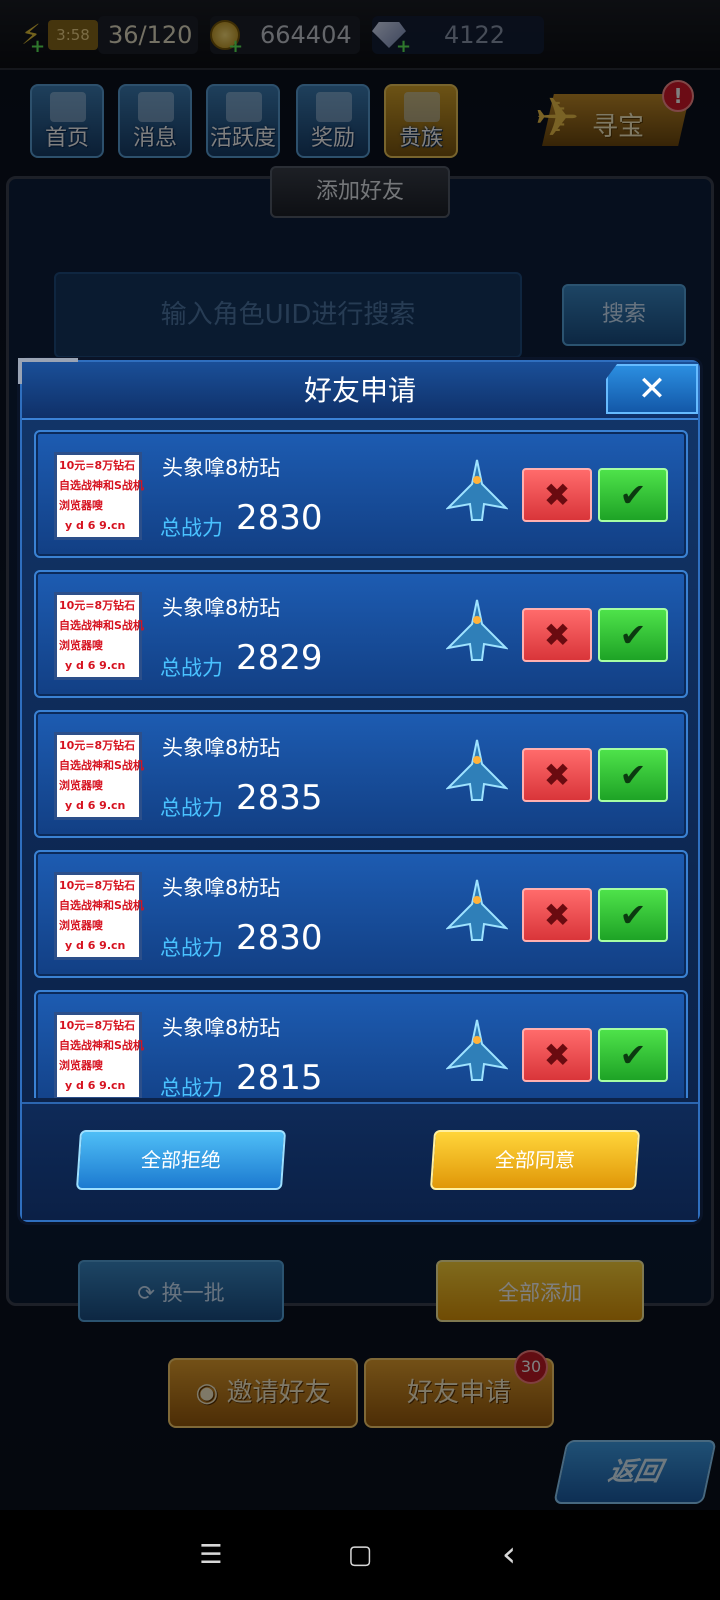 This screenshot has width=720, height=1600. Describe the element at coordinates (509, 1555) in the screenshot. I see `back-arrow-icon: ‹` at that location.